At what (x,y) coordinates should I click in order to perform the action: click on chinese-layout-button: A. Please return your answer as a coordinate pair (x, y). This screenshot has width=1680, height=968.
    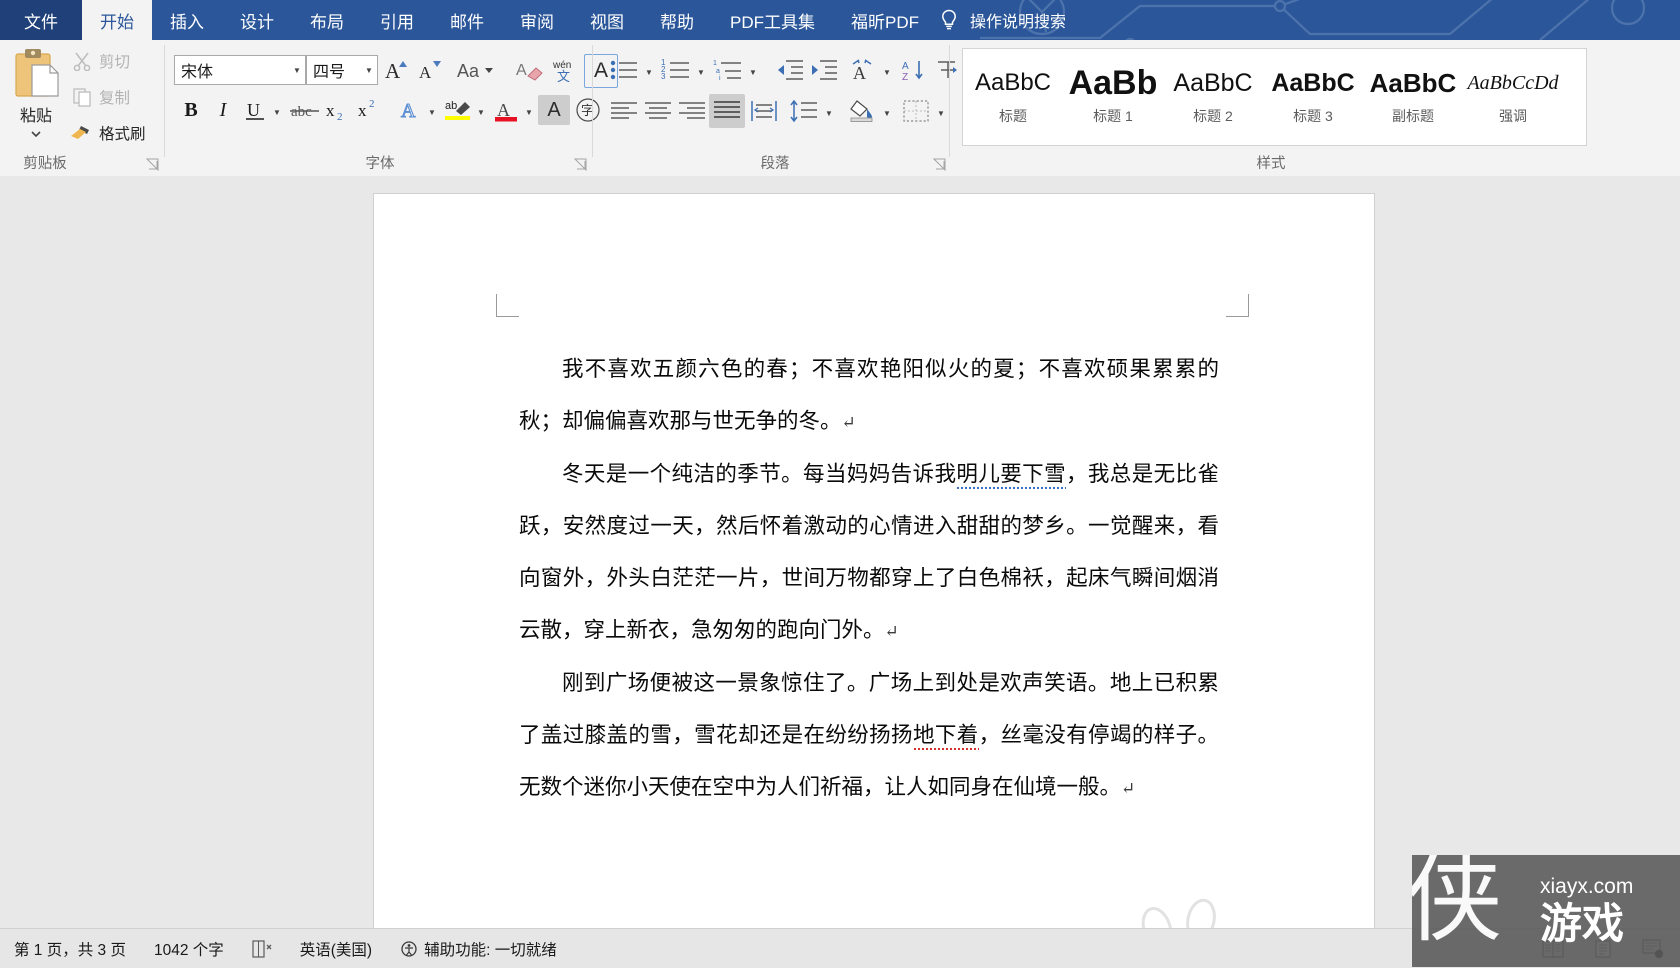
    Looking at the image, I should click on (862, 70).